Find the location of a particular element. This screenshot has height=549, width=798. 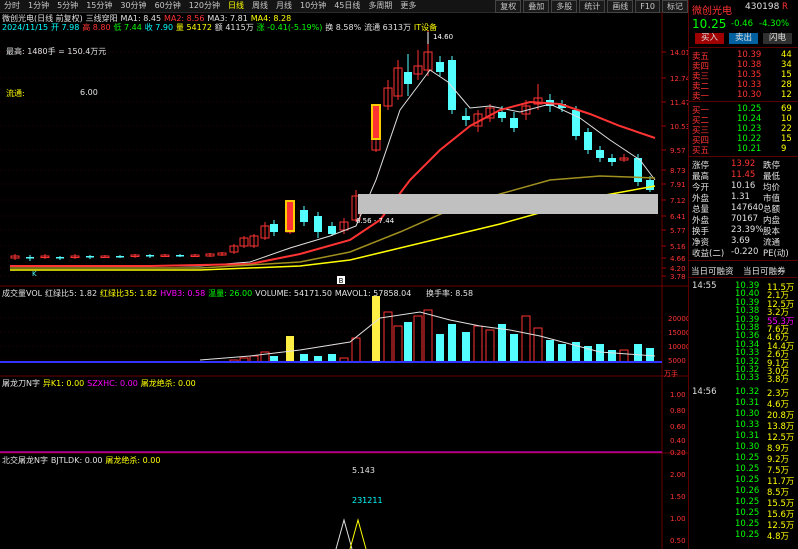

period-tab-13: 更多 is located at coordinates (408, 6).